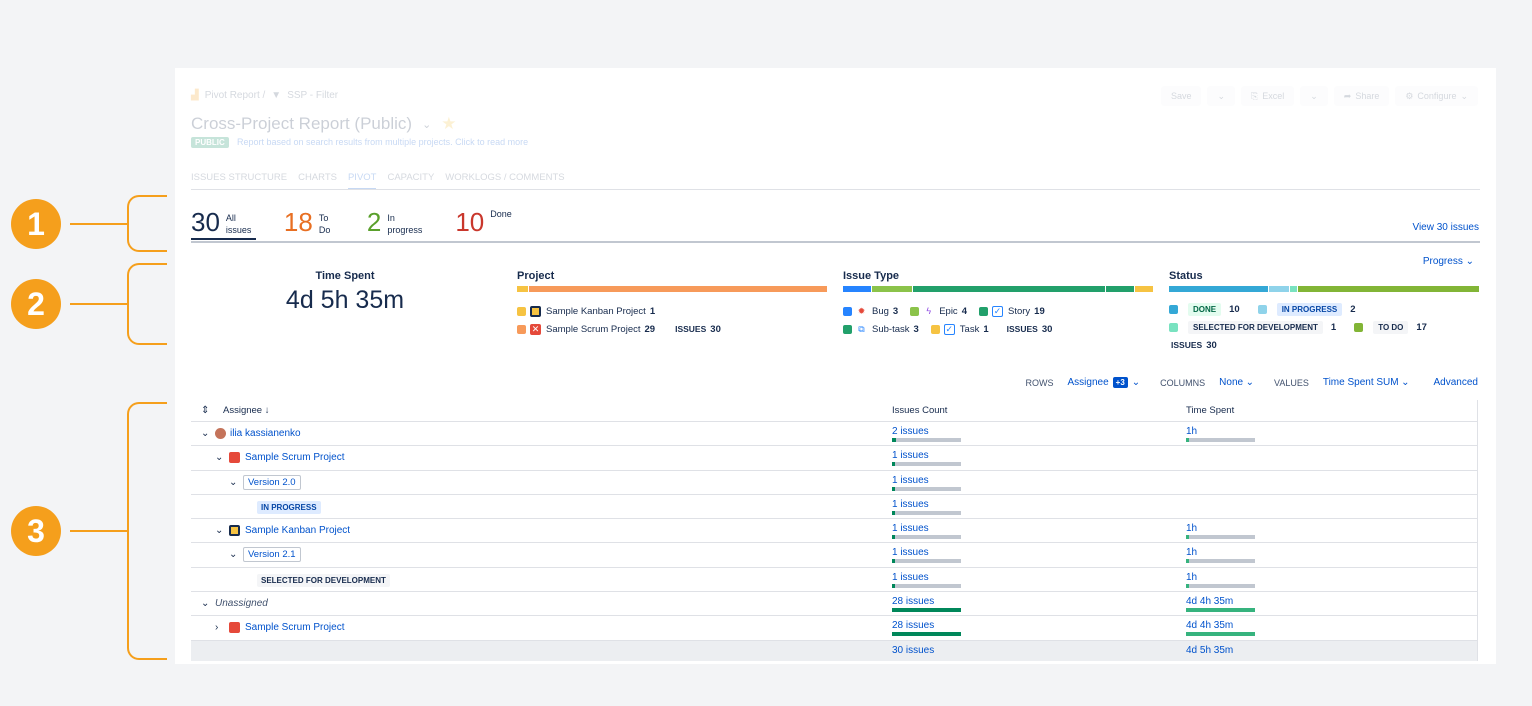  I want to click on legend-swatch, so click(847, 329).